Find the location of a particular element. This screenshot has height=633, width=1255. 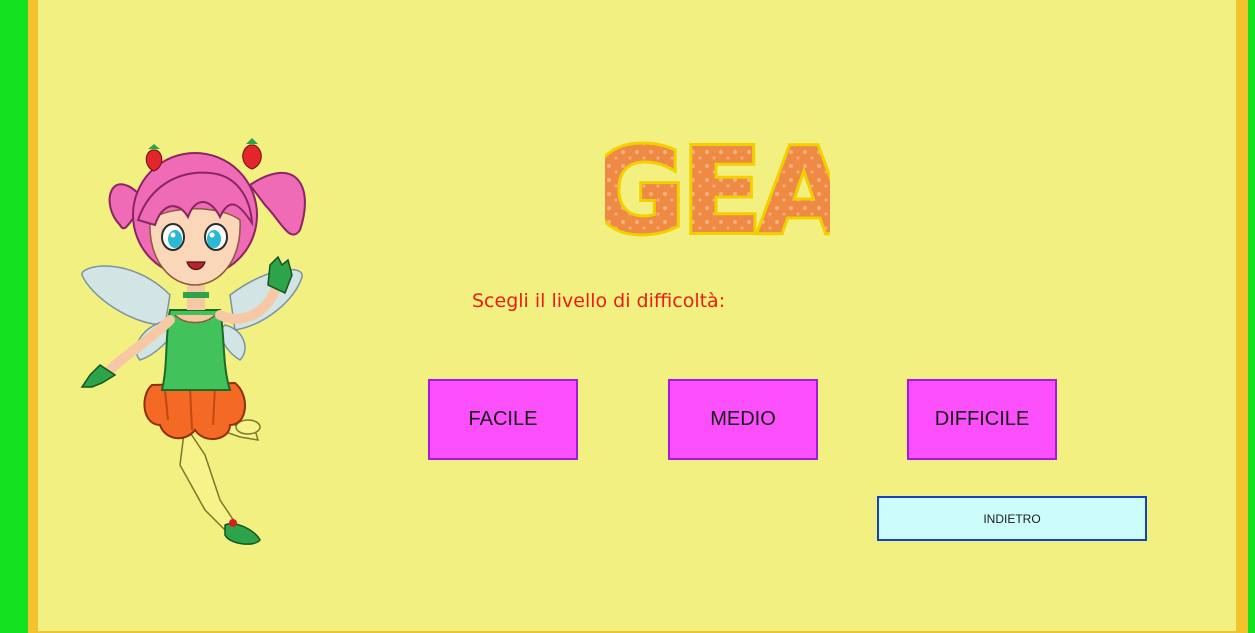

easy-level-button: FACILE is located at coordinates (503, 419).